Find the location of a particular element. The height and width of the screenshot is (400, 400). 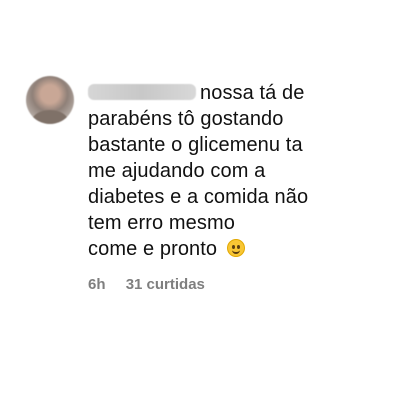

likes-count: 31 curtidas is located at coordinates (165, 284).